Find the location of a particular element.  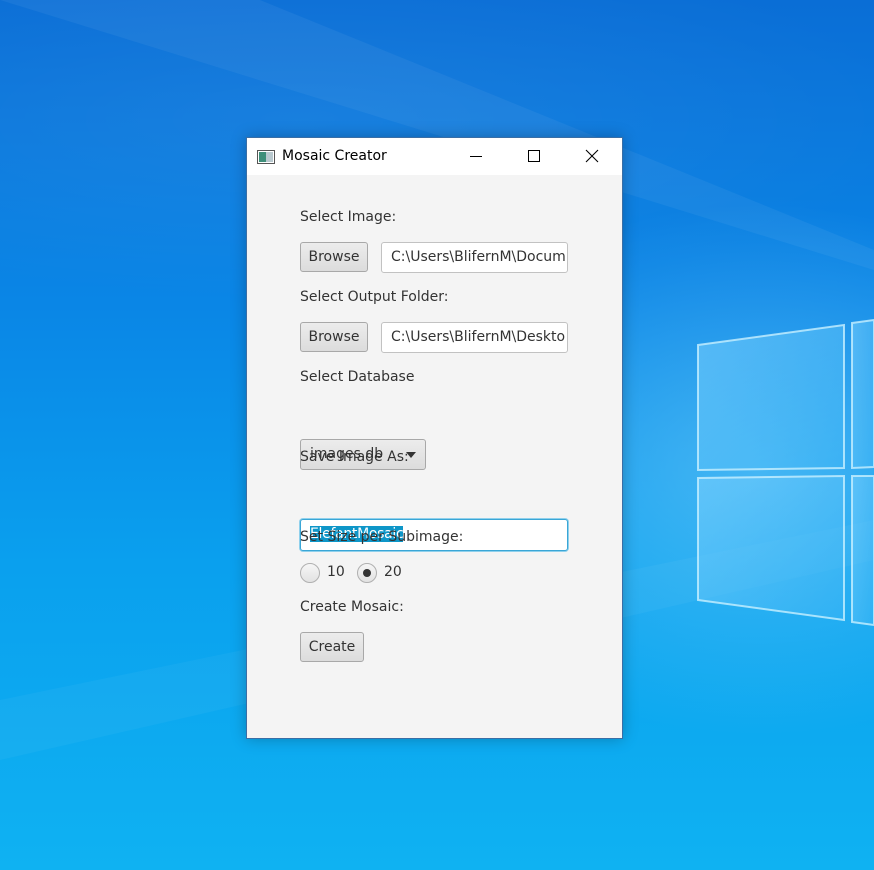

window-title: Mosaic Creator is located at coordinates (334, 156).